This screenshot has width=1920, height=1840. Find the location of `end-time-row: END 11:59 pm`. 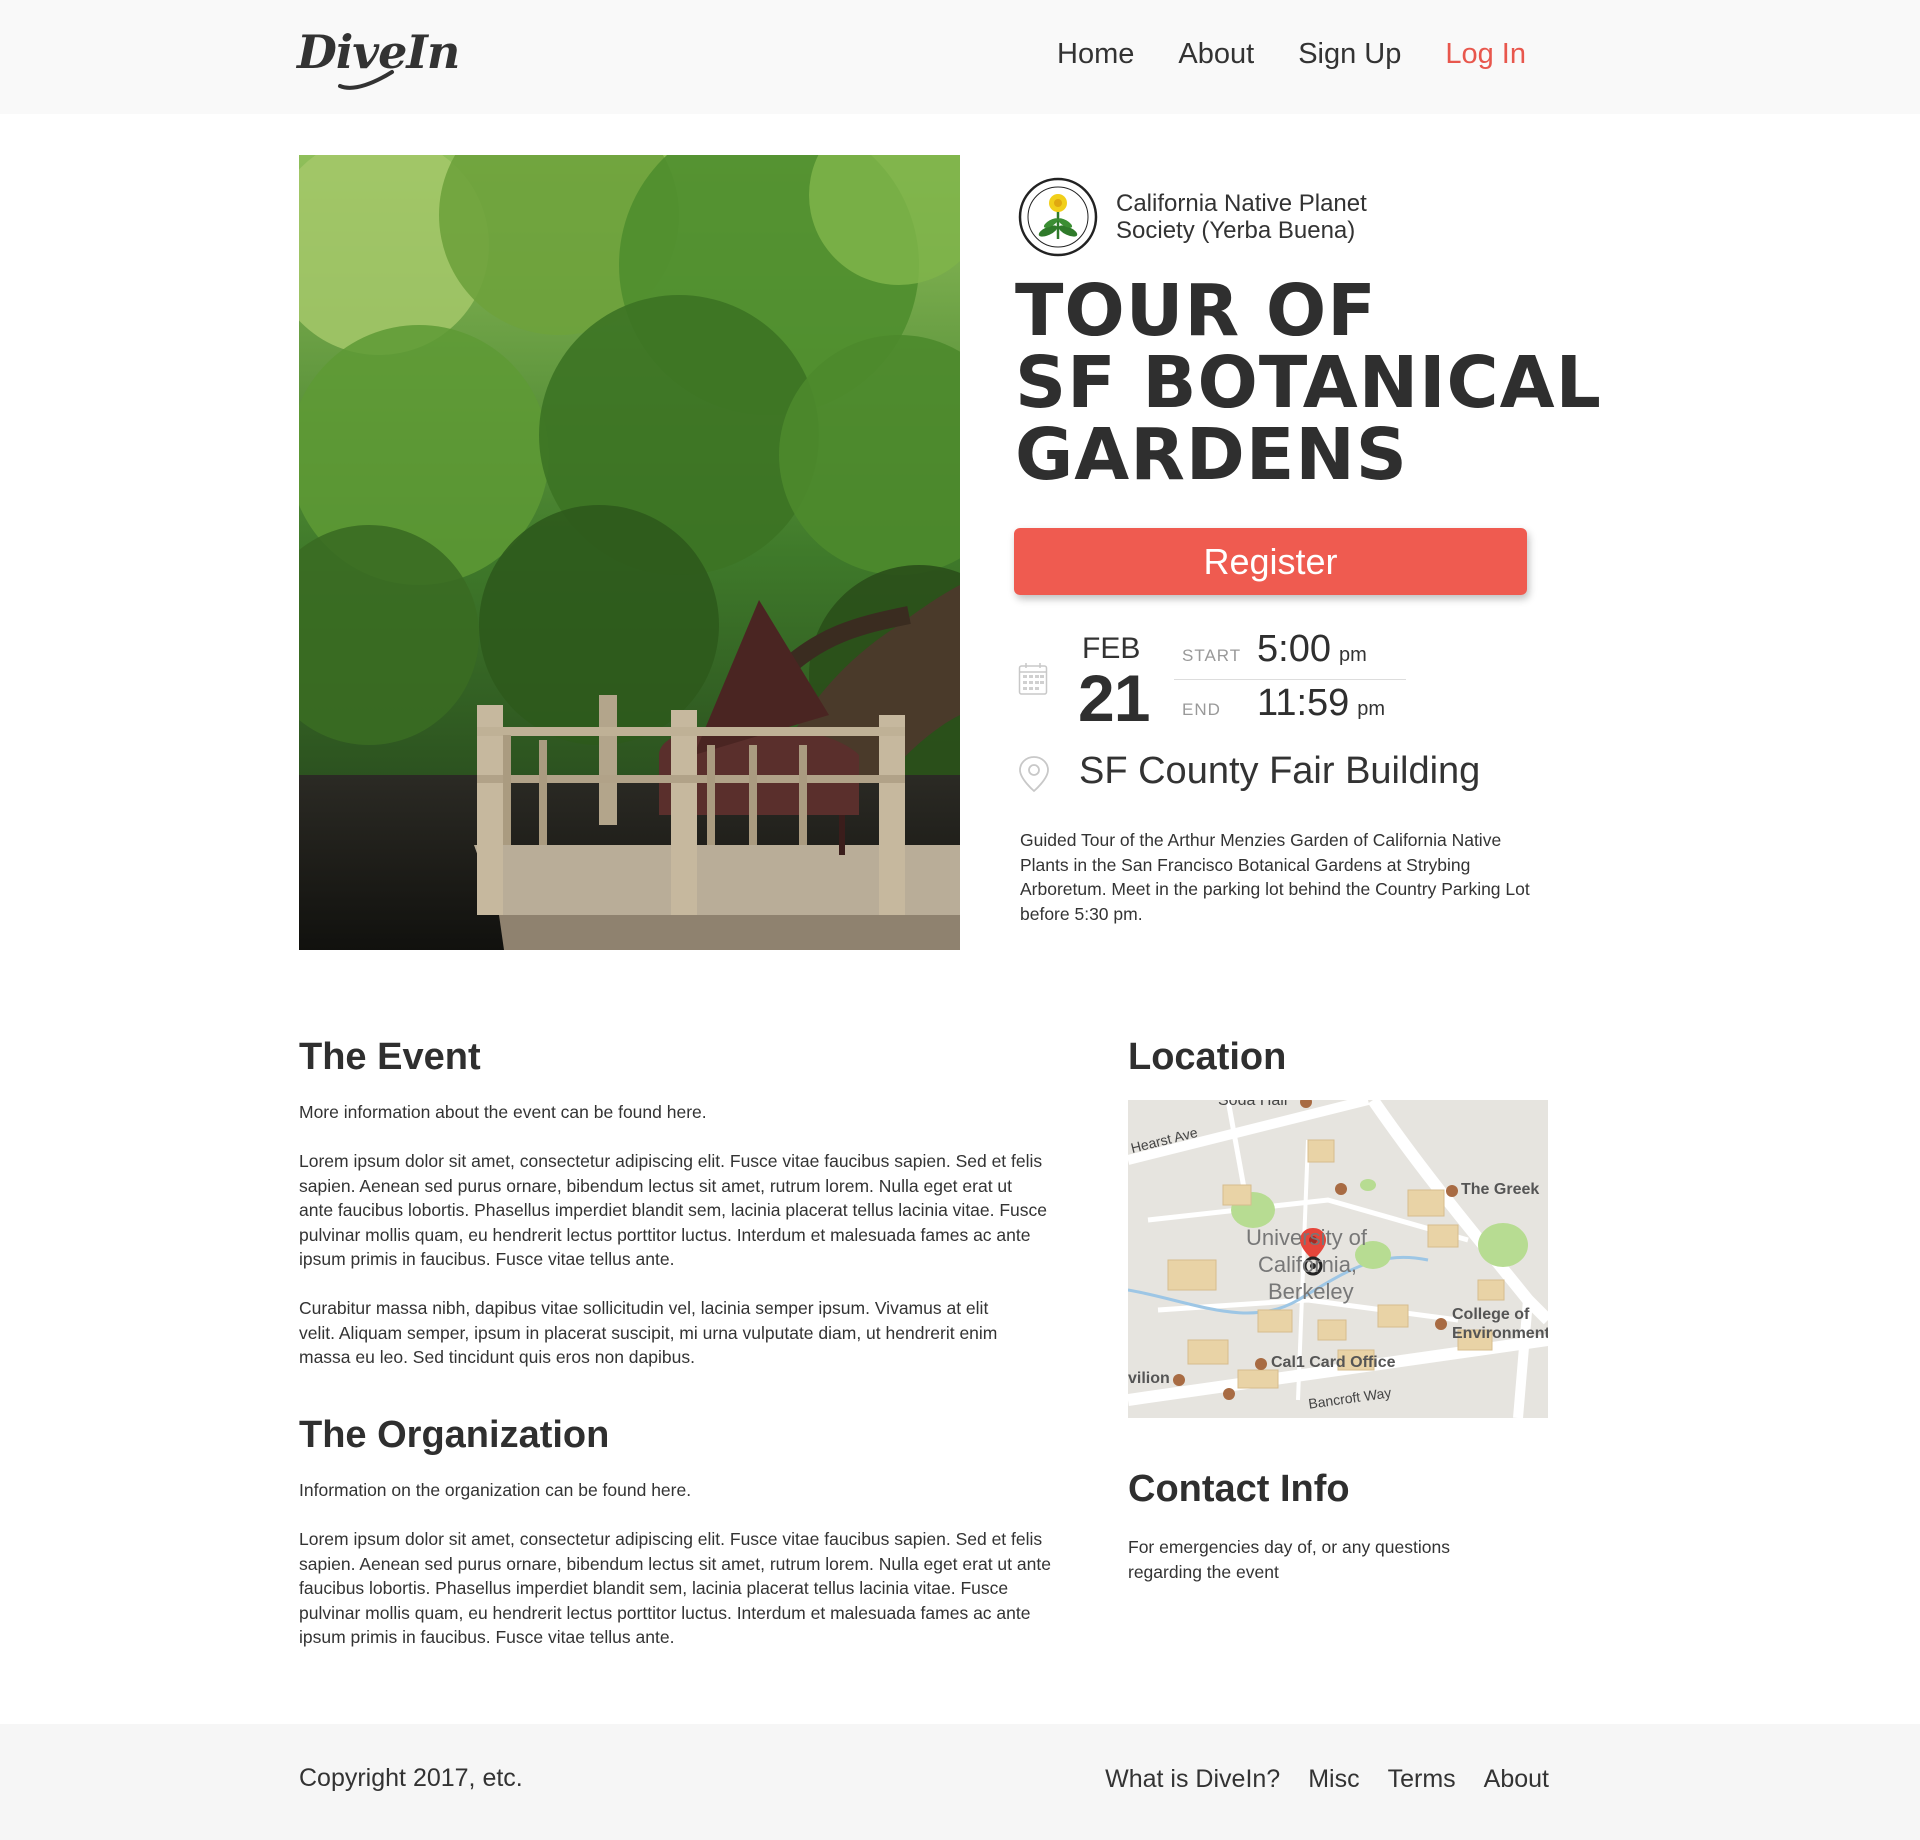

end-time-row: END 11:59 pm is located at coordinates (1283, 703).